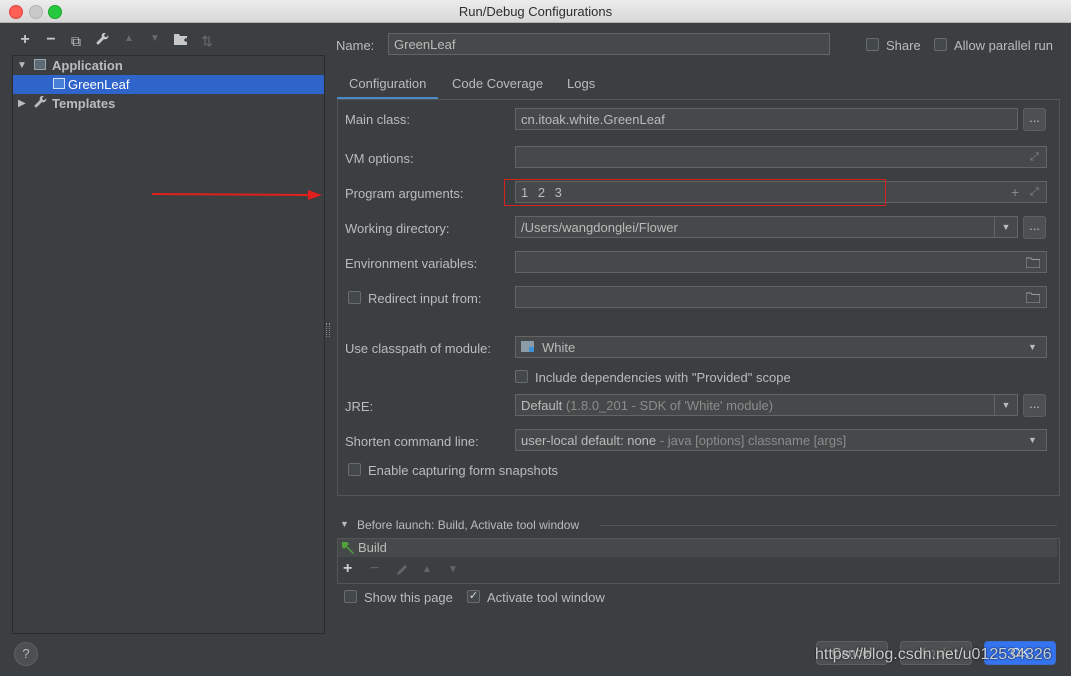 Image resolution: width=1071 pixels, height=676 pixels. Describe the element at coordinates (402, 571) in the screenshot. I see `edit-task-icon` at that location.